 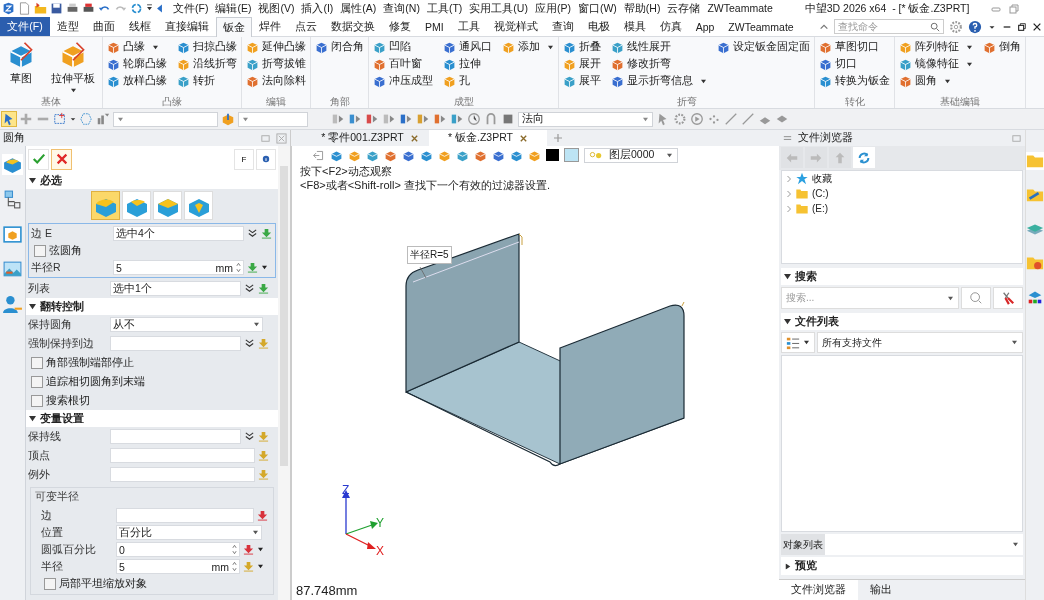 What do you see at coordinates (317, 8) in the screenshot?
I see `menu-item: 插入(I)` at bounding box center [317, 8].